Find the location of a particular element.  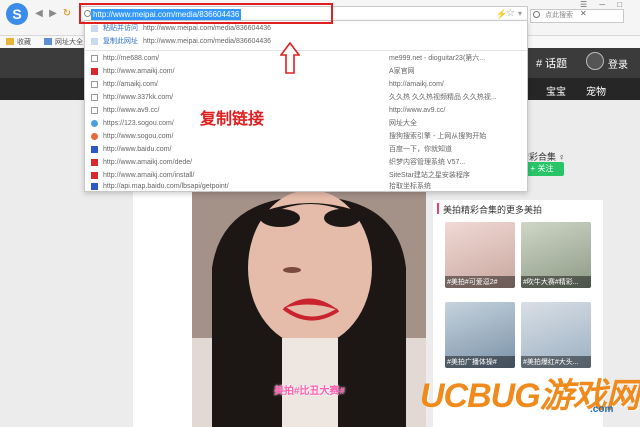

history-row: http://www.sogou.com/ 搜狗搜索引擎 - 上网从搜狗开始 is located at coordinates (306, 136).